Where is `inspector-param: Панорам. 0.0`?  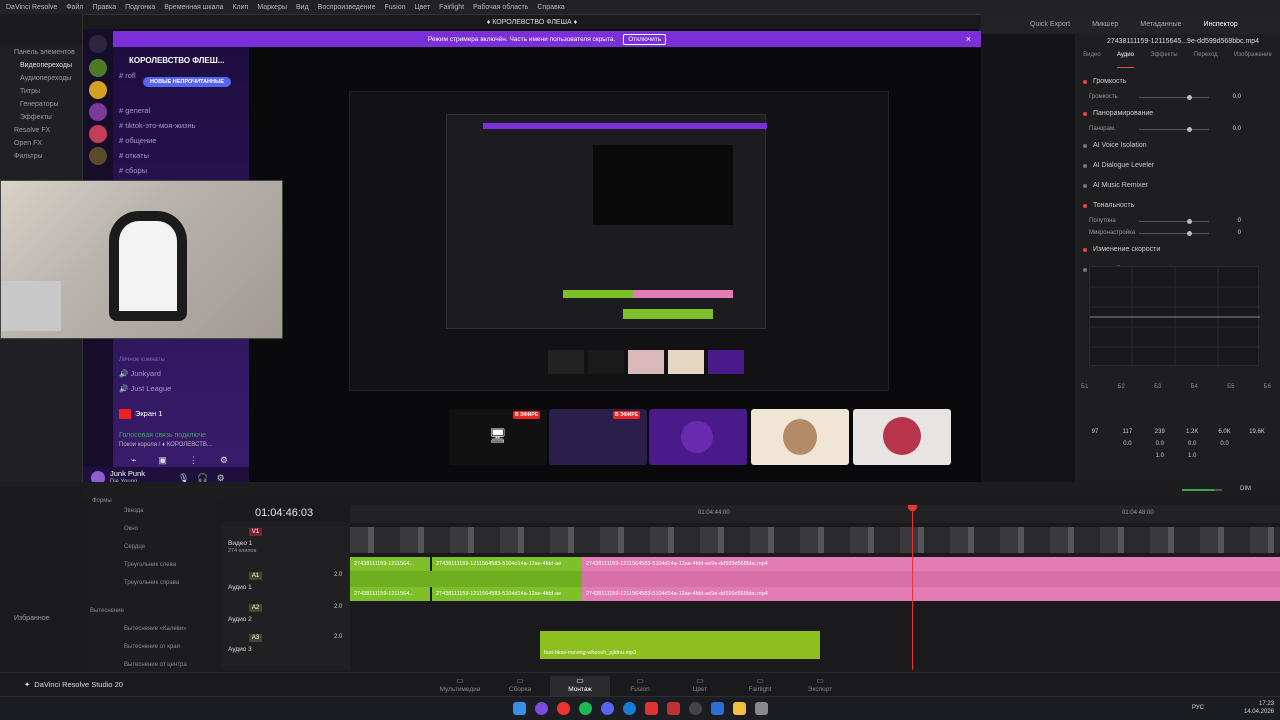
inspector-param: Панорам. 0.0 is located at coordinates (1179, 129).